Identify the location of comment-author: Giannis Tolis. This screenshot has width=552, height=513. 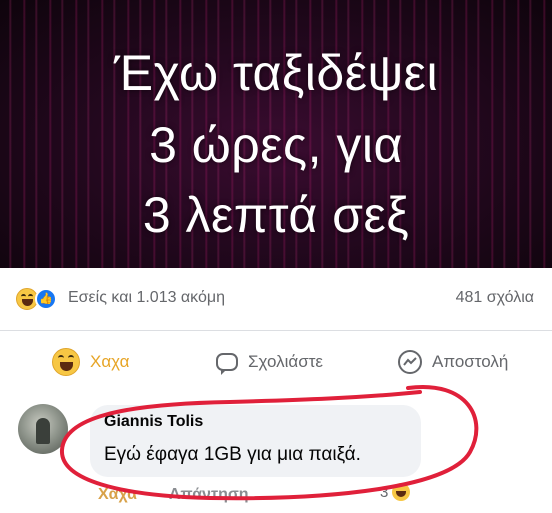
(153, 422).